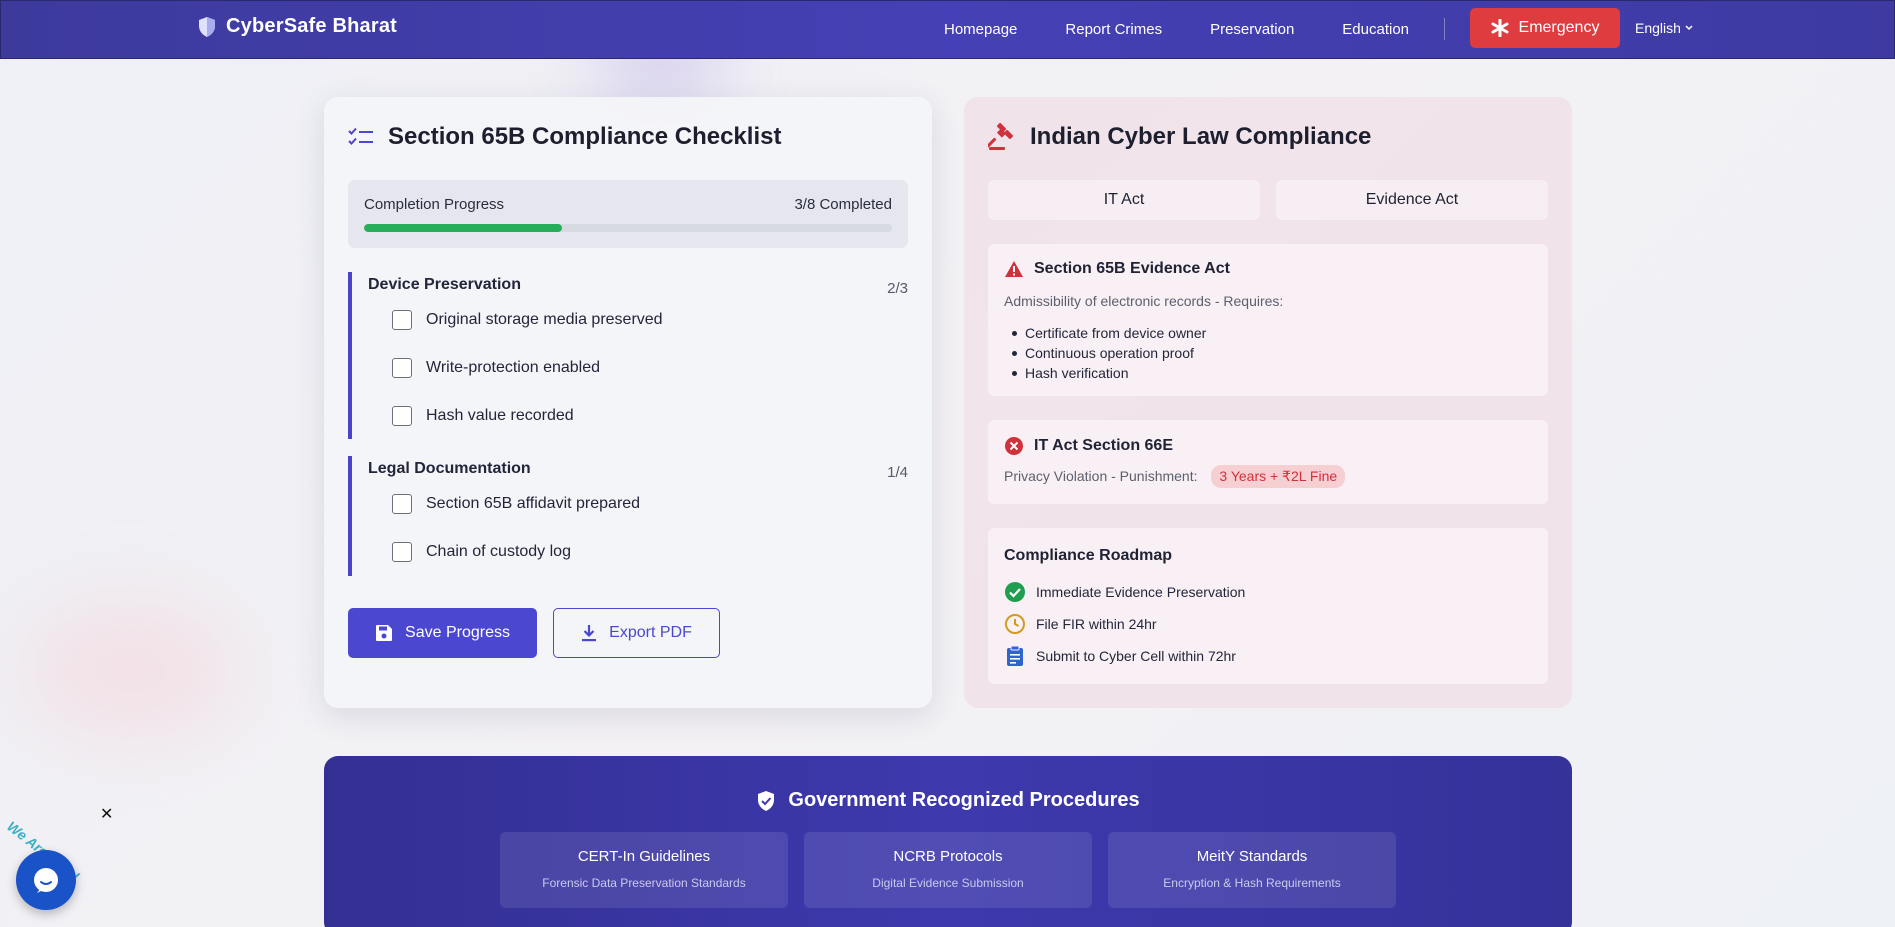 The height and width of the screenshot is (927, 1895). I want to click on it-act-66e-title: IT Act Section 66E, so click(1088, 446).